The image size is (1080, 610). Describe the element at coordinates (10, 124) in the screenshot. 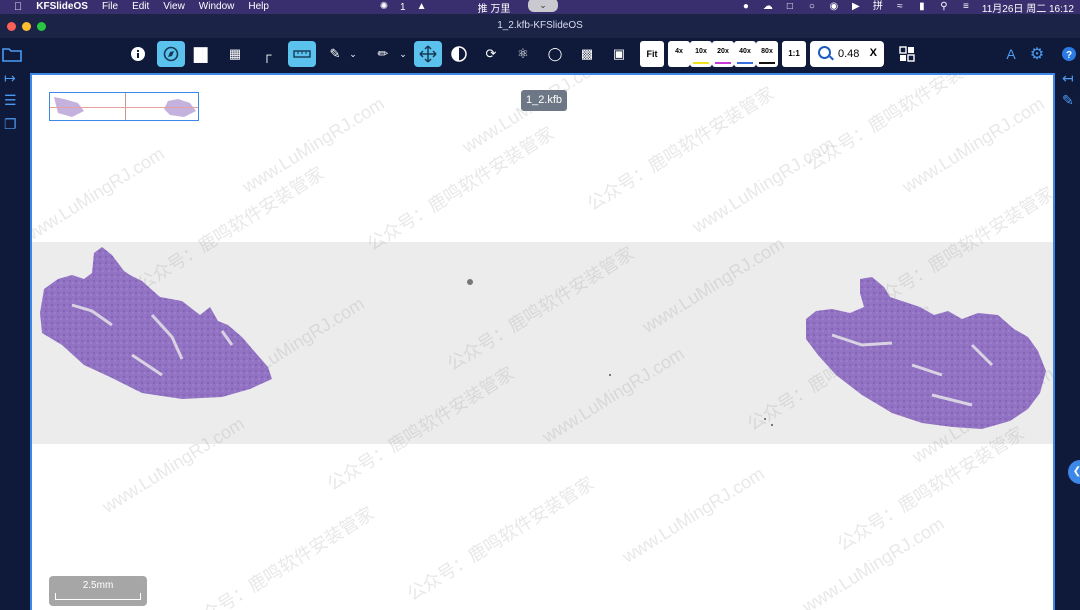

I see `copy-icon: ❐` at that location.